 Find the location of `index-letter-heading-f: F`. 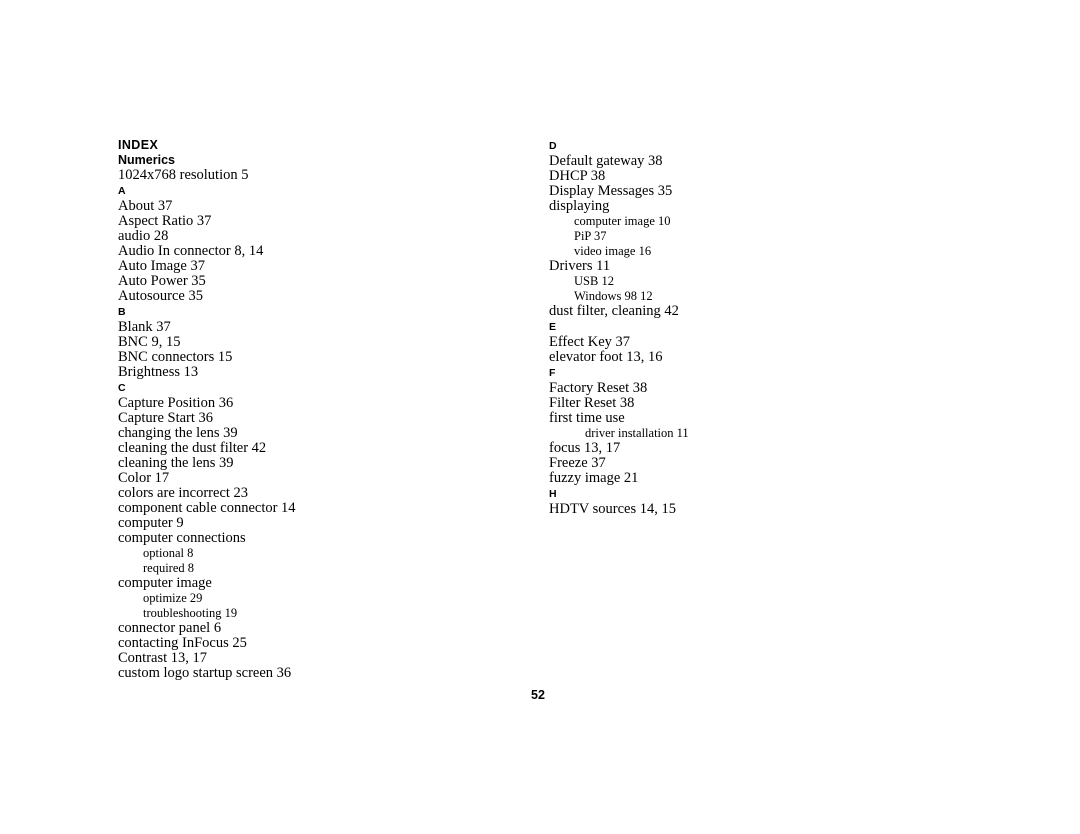

index-letter-heading-f: F is located at coordinates (552, 373).